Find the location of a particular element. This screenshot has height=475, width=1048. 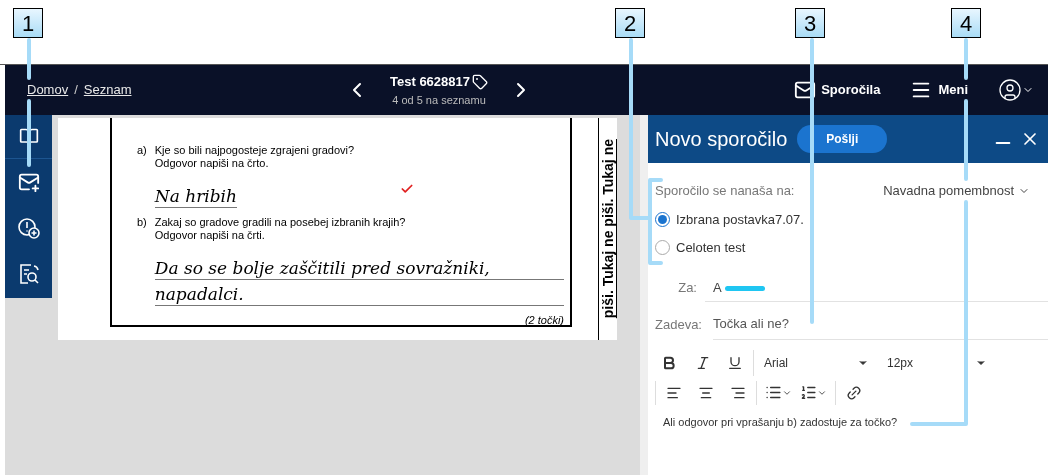

envelope-icon is located at coordinates (805, 90).